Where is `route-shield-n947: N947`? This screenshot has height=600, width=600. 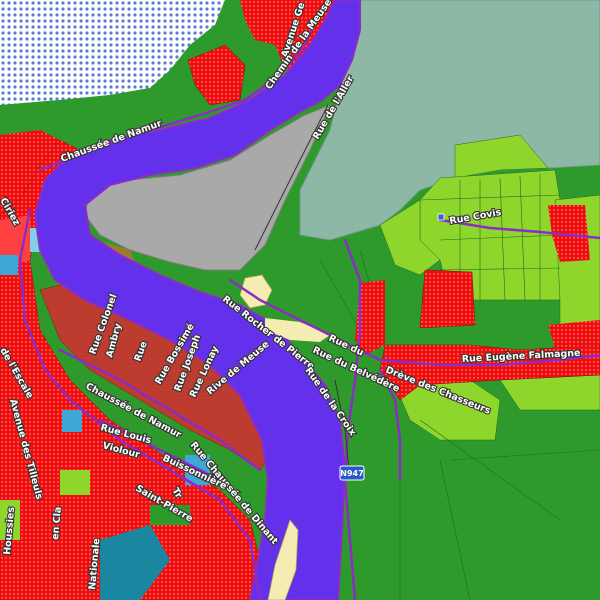
route-shield-n947: N947 is located at coordinates (352, 473).